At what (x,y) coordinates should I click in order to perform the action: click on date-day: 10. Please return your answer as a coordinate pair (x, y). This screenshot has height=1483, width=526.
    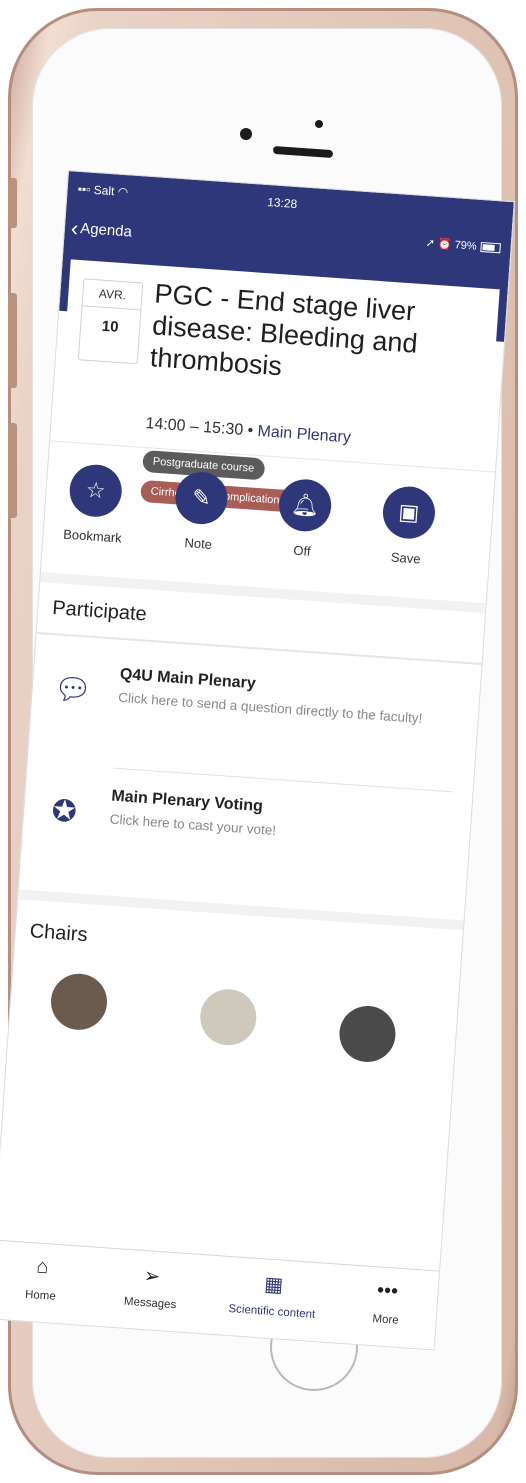
    Looking at the image, I should click on (110, 326).